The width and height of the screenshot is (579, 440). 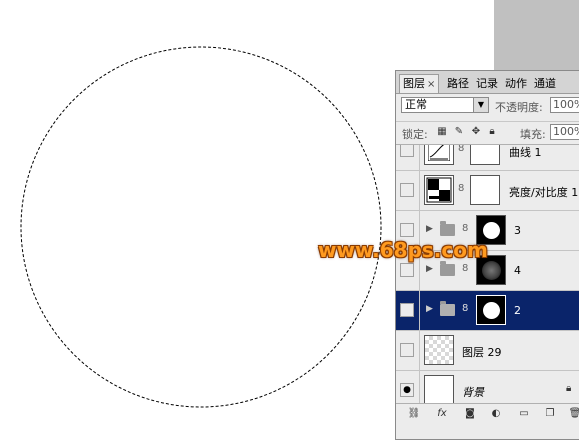 I want to click on layer-row: 8 亮度/对比度 1, so click(x=487, y=191).